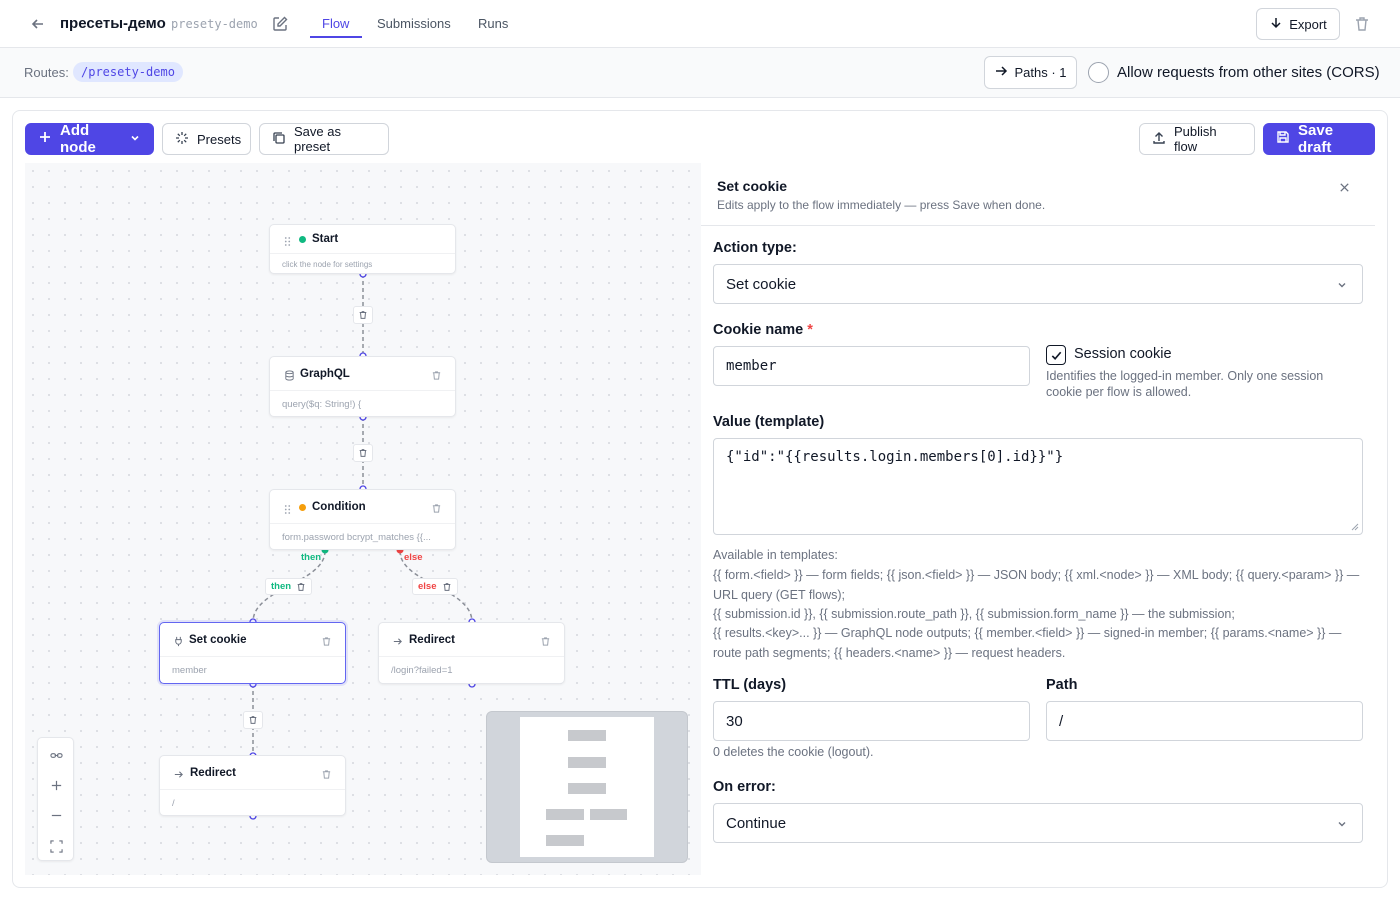 The image size is (1400, 900). I want to click on required-asterisk: *, so click(810, 330).